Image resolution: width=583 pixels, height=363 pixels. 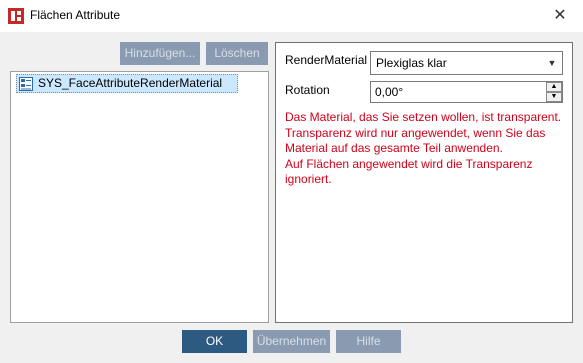 I want to click on ok-button: OK, so click(x=214, y=341).